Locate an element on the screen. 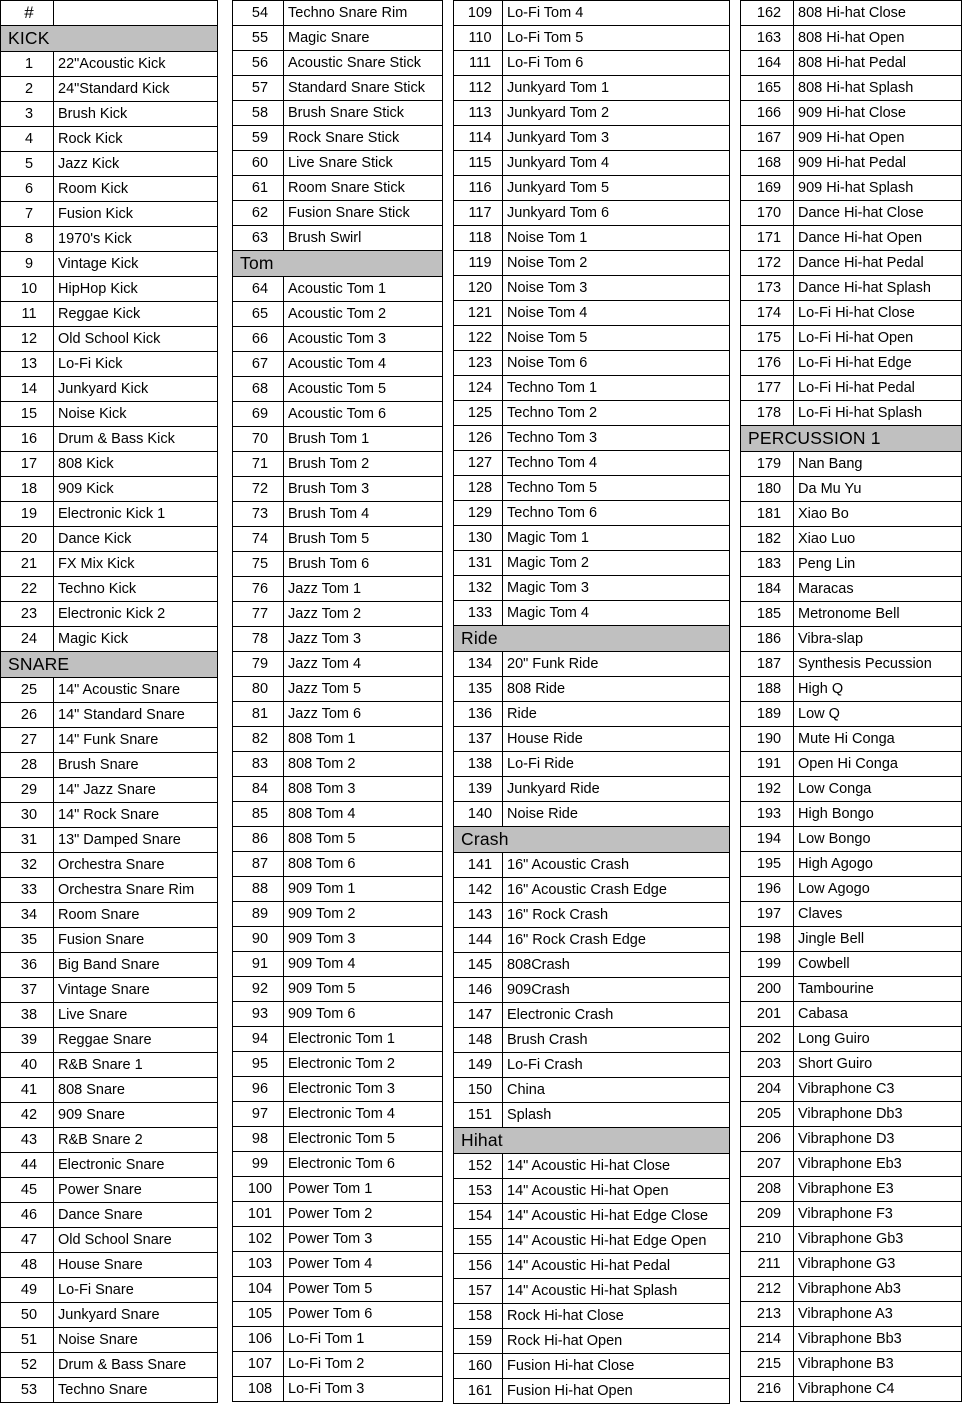  instrument-number: 44 is located at coordinates (27, 1165).